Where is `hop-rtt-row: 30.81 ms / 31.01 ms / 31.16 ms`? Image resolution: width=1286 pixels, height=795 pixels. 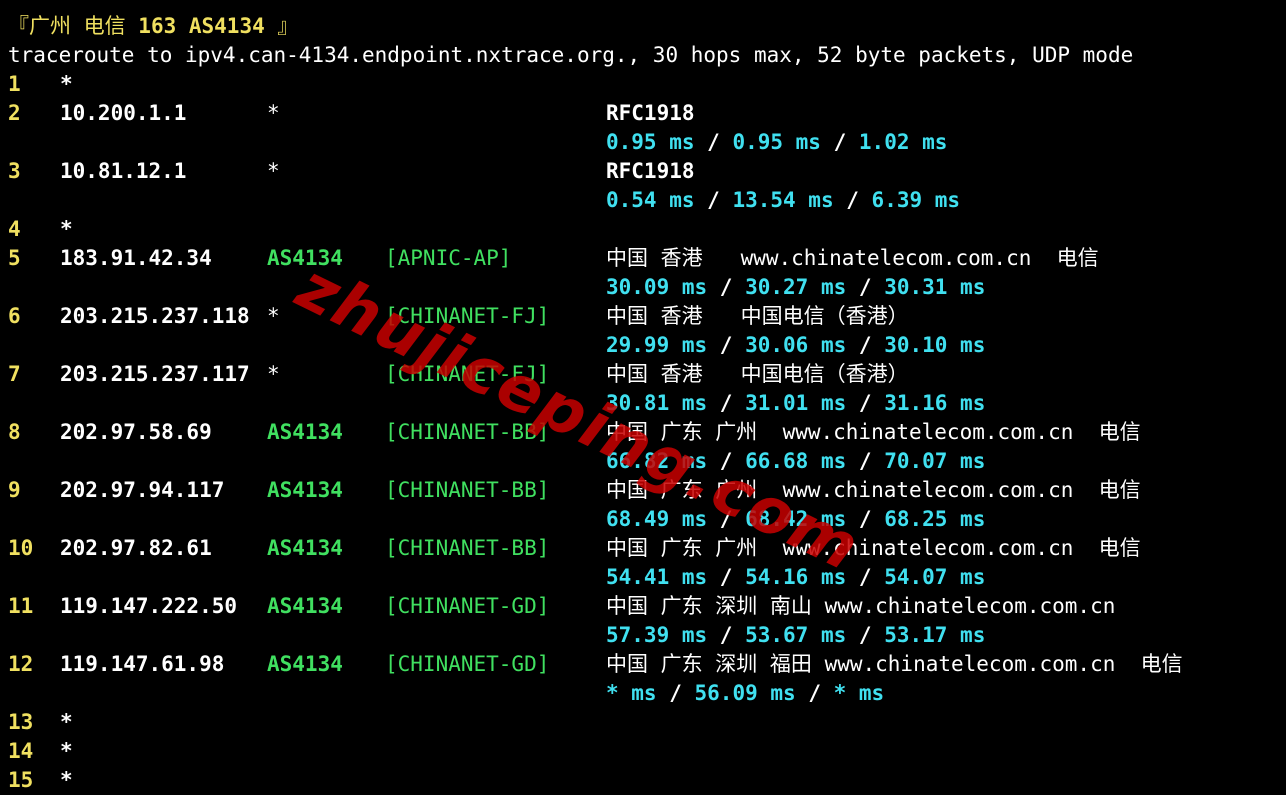 hop-rtt-row: 30.81 ms / 31.01 ms / 31.16 ms is located at coordinates (643, 403).